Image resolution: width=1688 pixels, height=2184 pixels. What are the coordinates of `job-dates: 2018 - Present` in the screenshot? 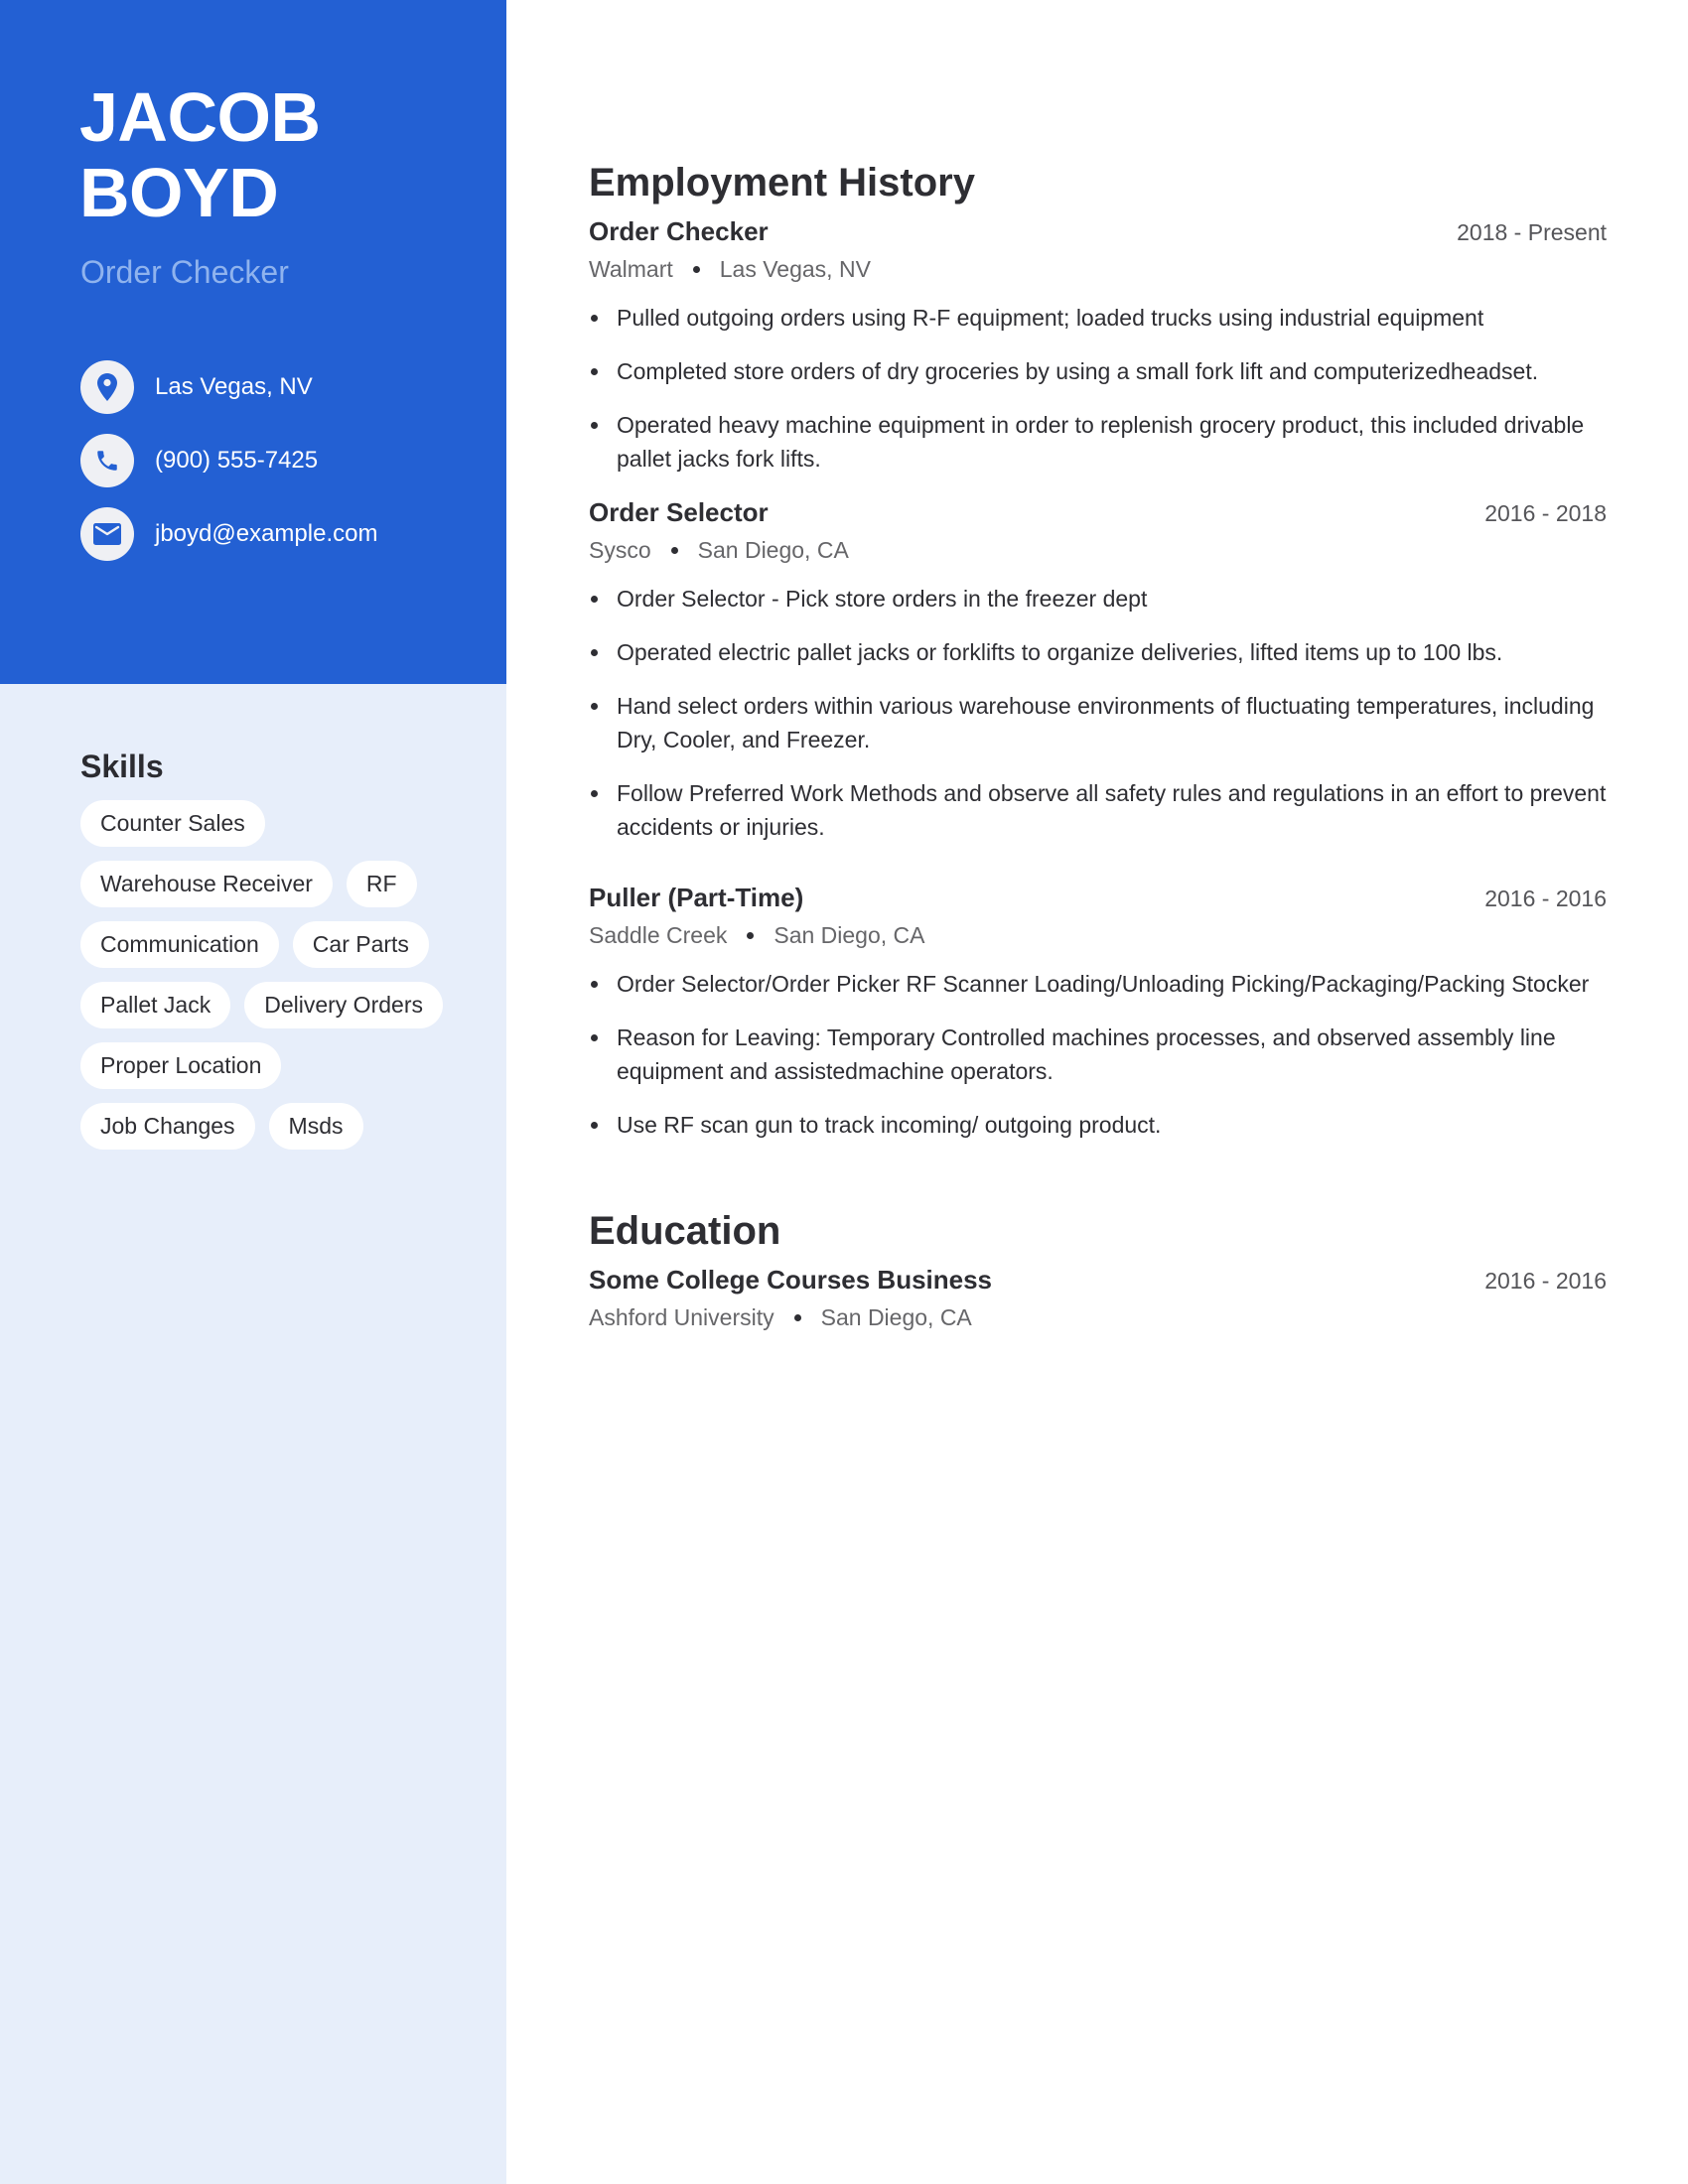 It's located at (1532, 232).